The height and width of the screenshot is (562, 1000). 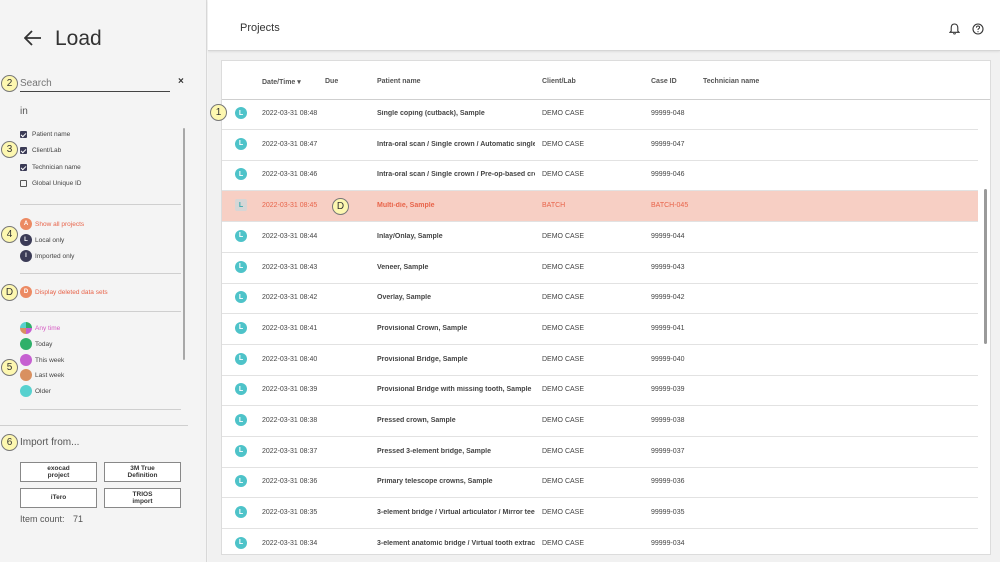 I want to click on time-label: This week, so click(x=50, y=360).